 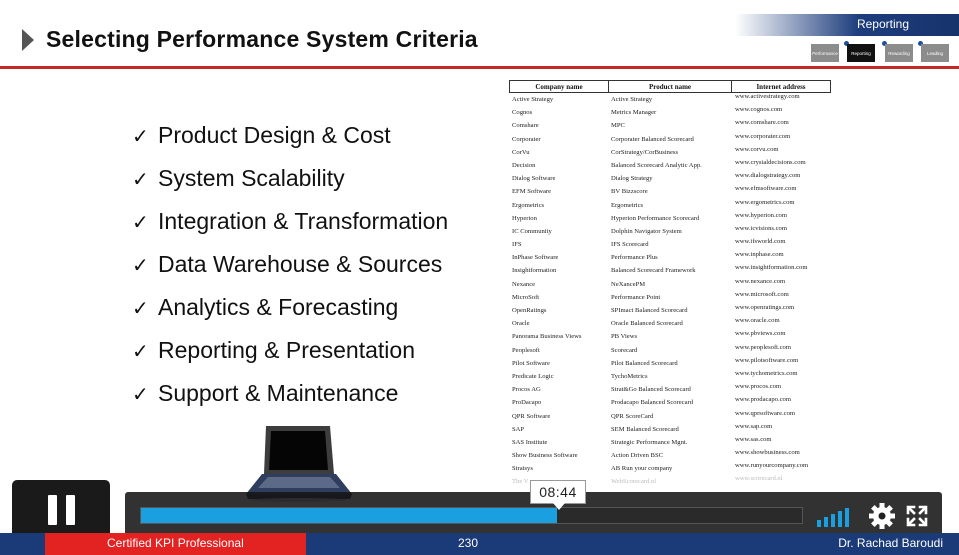 I want to click on table-cell: www.comshare.com, so click(x=762, y=123).